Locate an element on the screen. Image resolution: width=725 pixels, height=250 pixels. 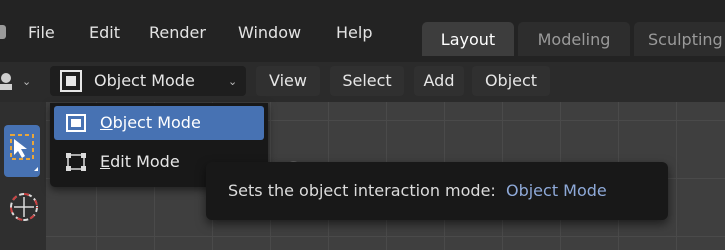
menu-help: Help is located at coordinates (354, 33).